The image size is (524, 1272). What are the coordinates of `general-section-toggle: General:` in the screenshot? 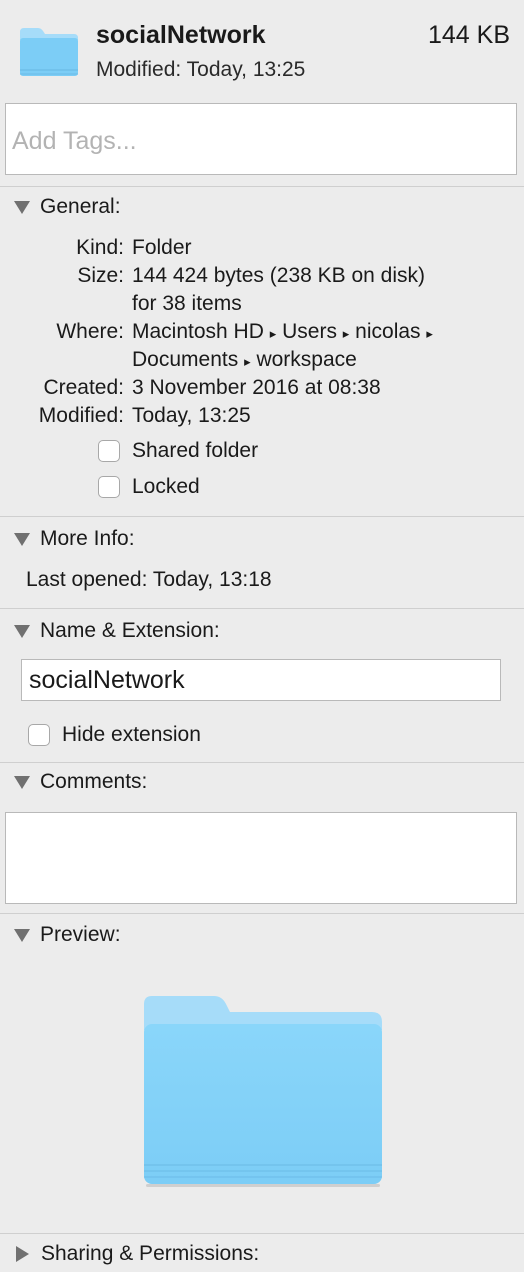 It's located at (67, 207).